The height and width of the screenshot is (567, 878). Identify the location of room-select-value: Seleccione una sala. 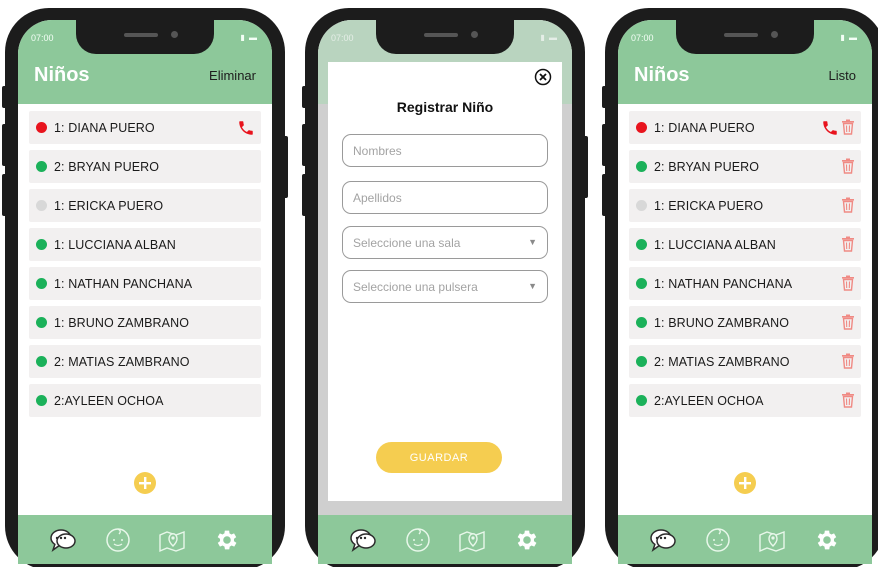
(407, 242).